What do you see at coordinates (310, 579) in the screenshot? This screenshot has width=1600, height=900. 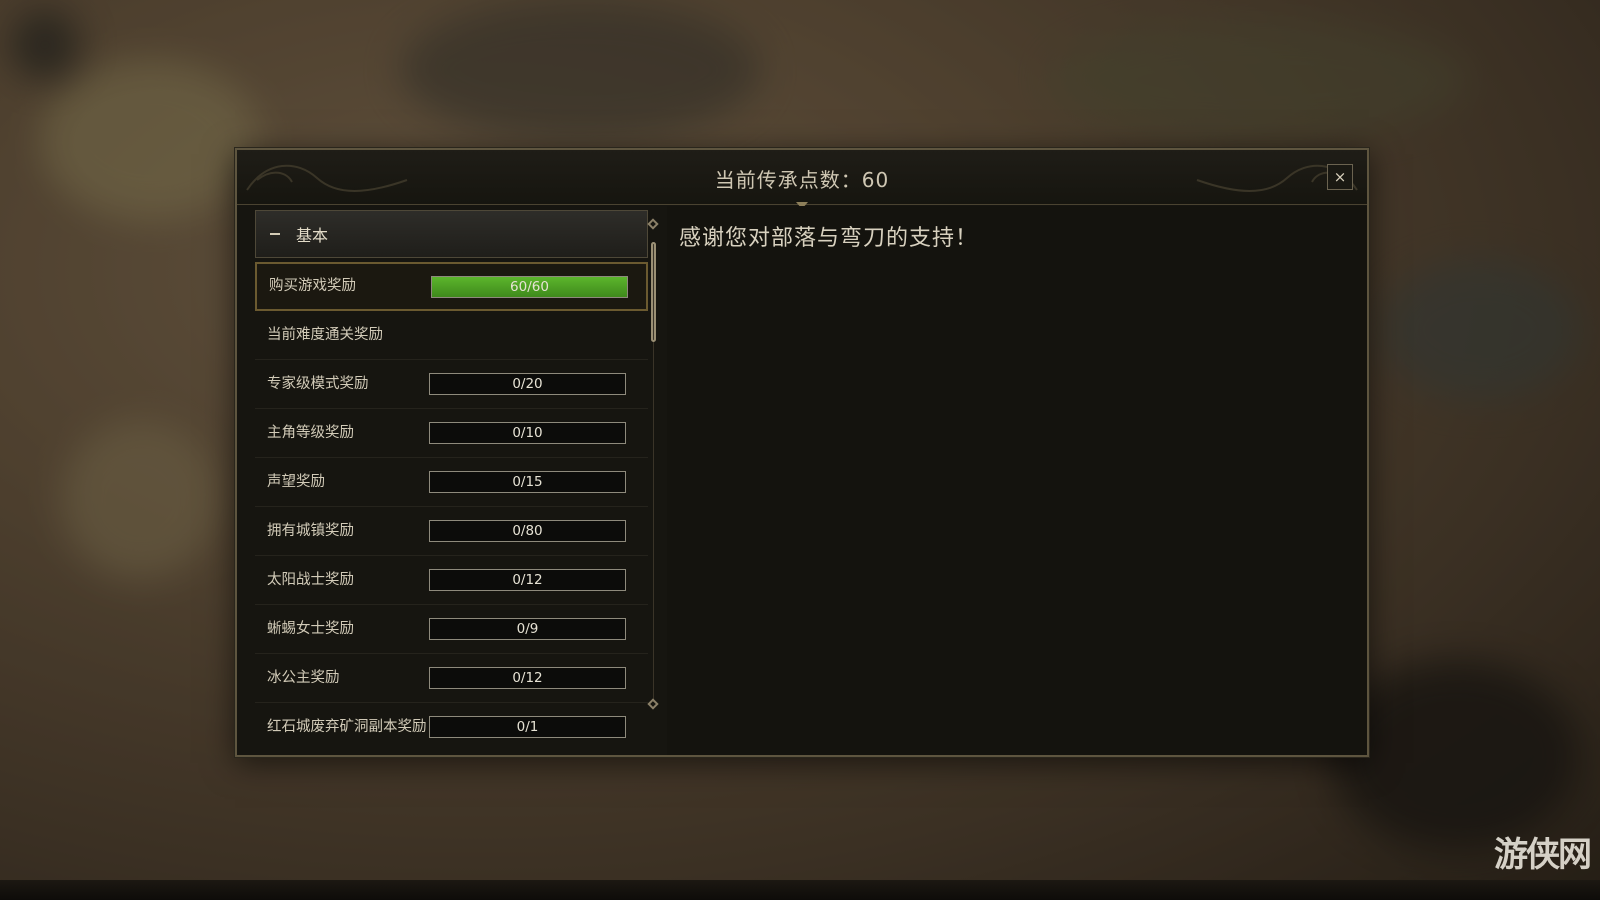 I see `reward-label: 太阳战士奖励` at bounding box center [310, 579].